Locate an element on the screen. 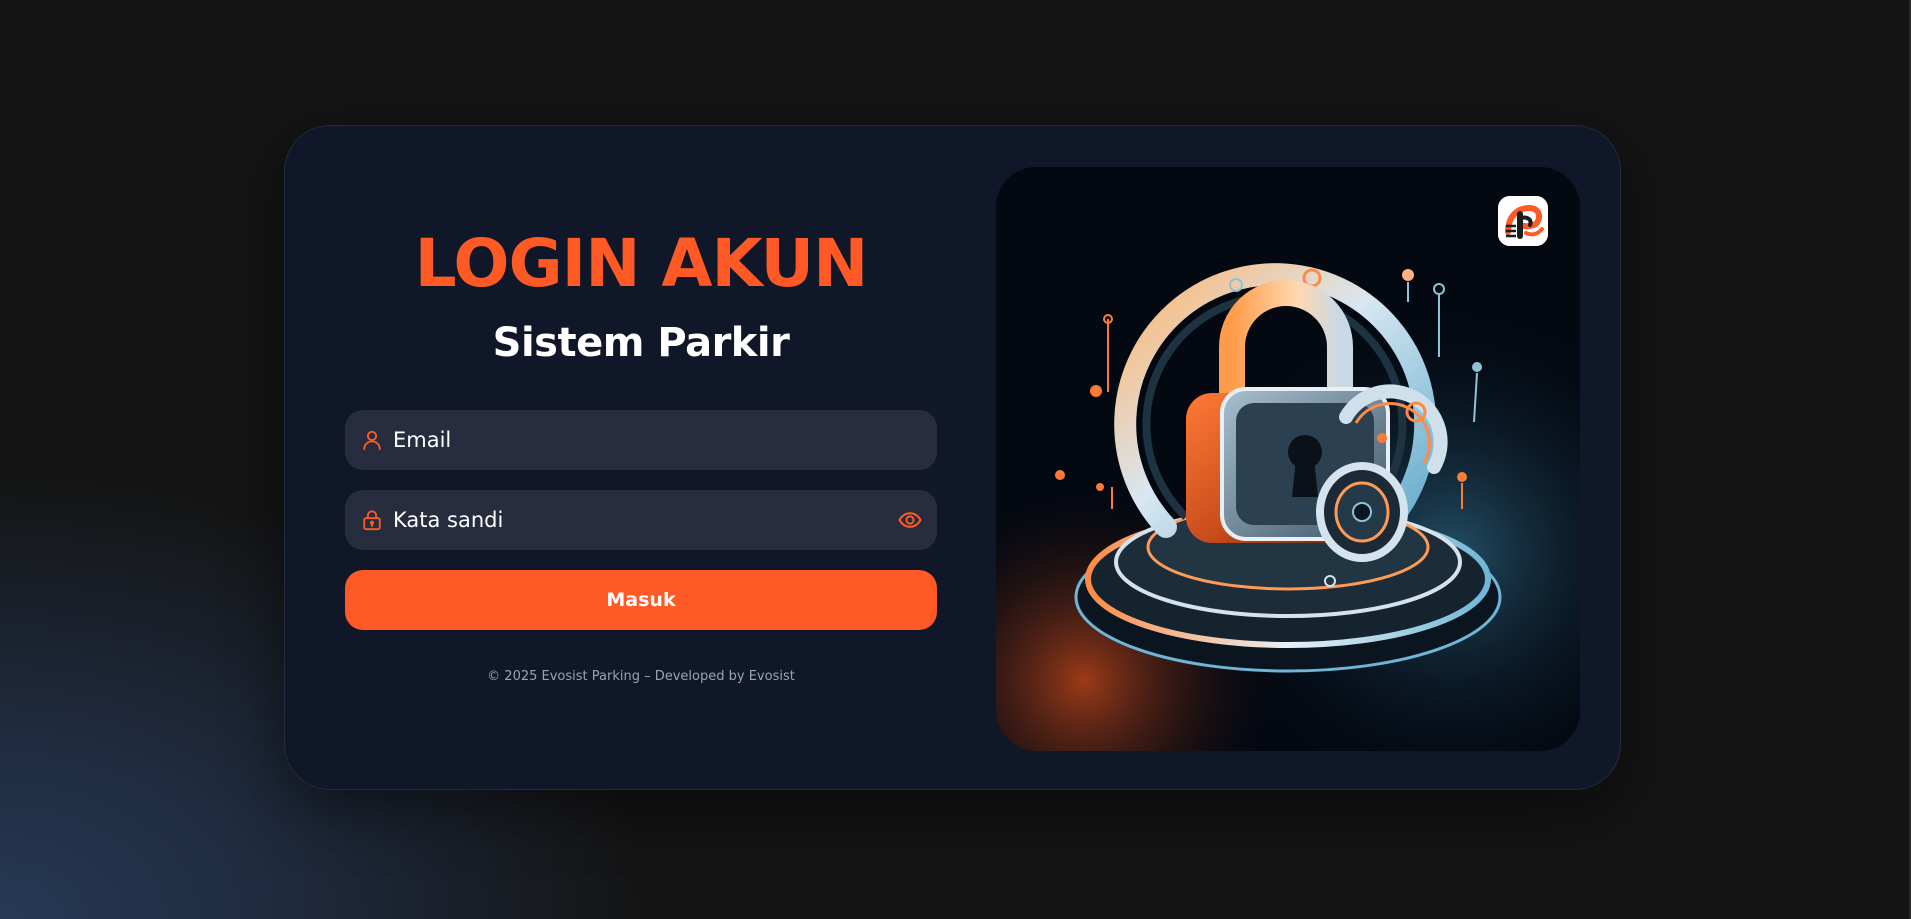  user-icon is located at coordinates (372, 440).